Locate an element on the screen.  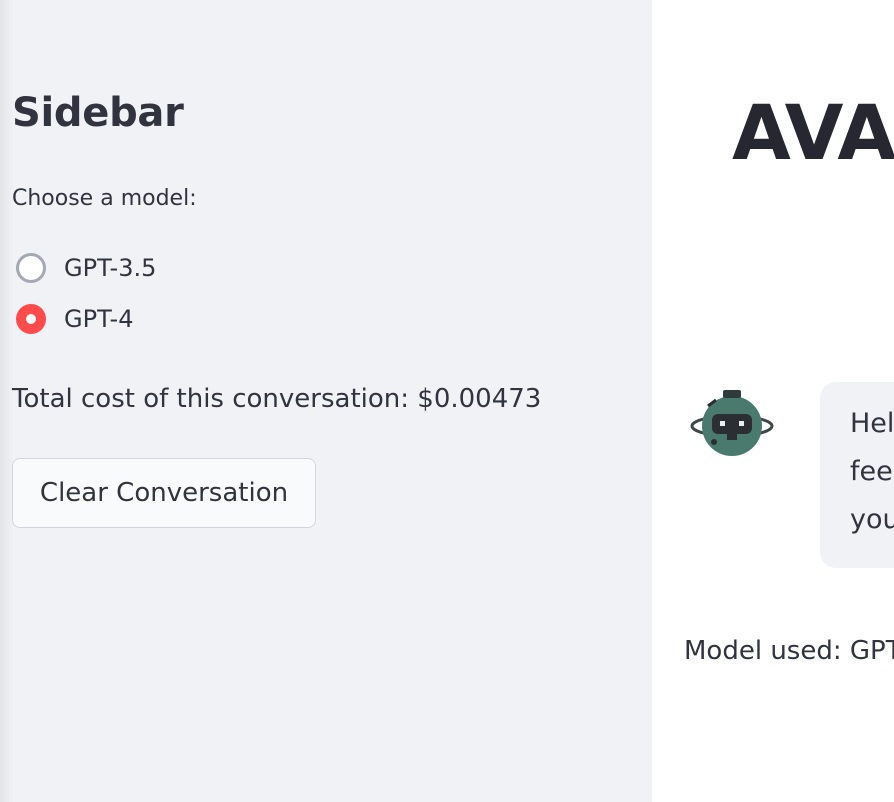
assistant-message-bubble: Hel fee you is located at coordinates (857, 475).